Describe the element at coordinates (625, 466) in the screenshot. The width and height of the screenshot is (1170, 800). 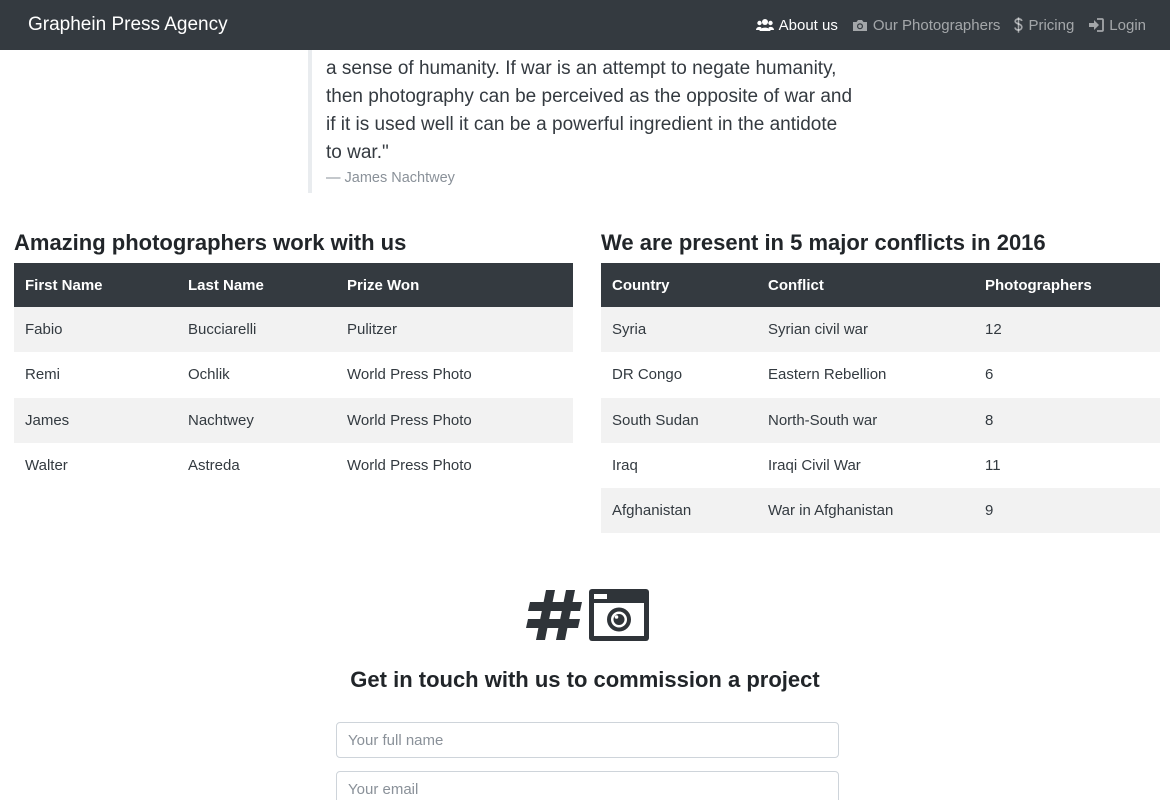
I see `table-cell: Iraq` at that location.